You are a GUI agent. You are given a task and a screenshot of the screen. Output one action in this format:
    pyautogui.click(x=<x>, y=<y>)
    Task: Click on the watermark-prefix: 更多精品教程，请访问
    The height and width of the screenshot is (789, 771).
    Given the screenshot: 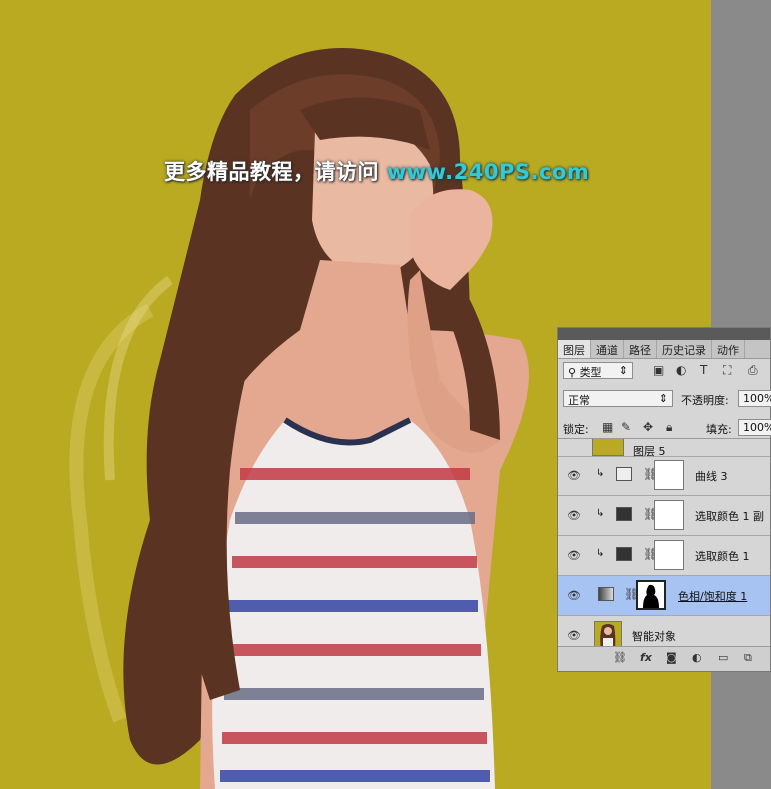 What is the action you would take?
    pyautogui.click(x=275, y=172)
    